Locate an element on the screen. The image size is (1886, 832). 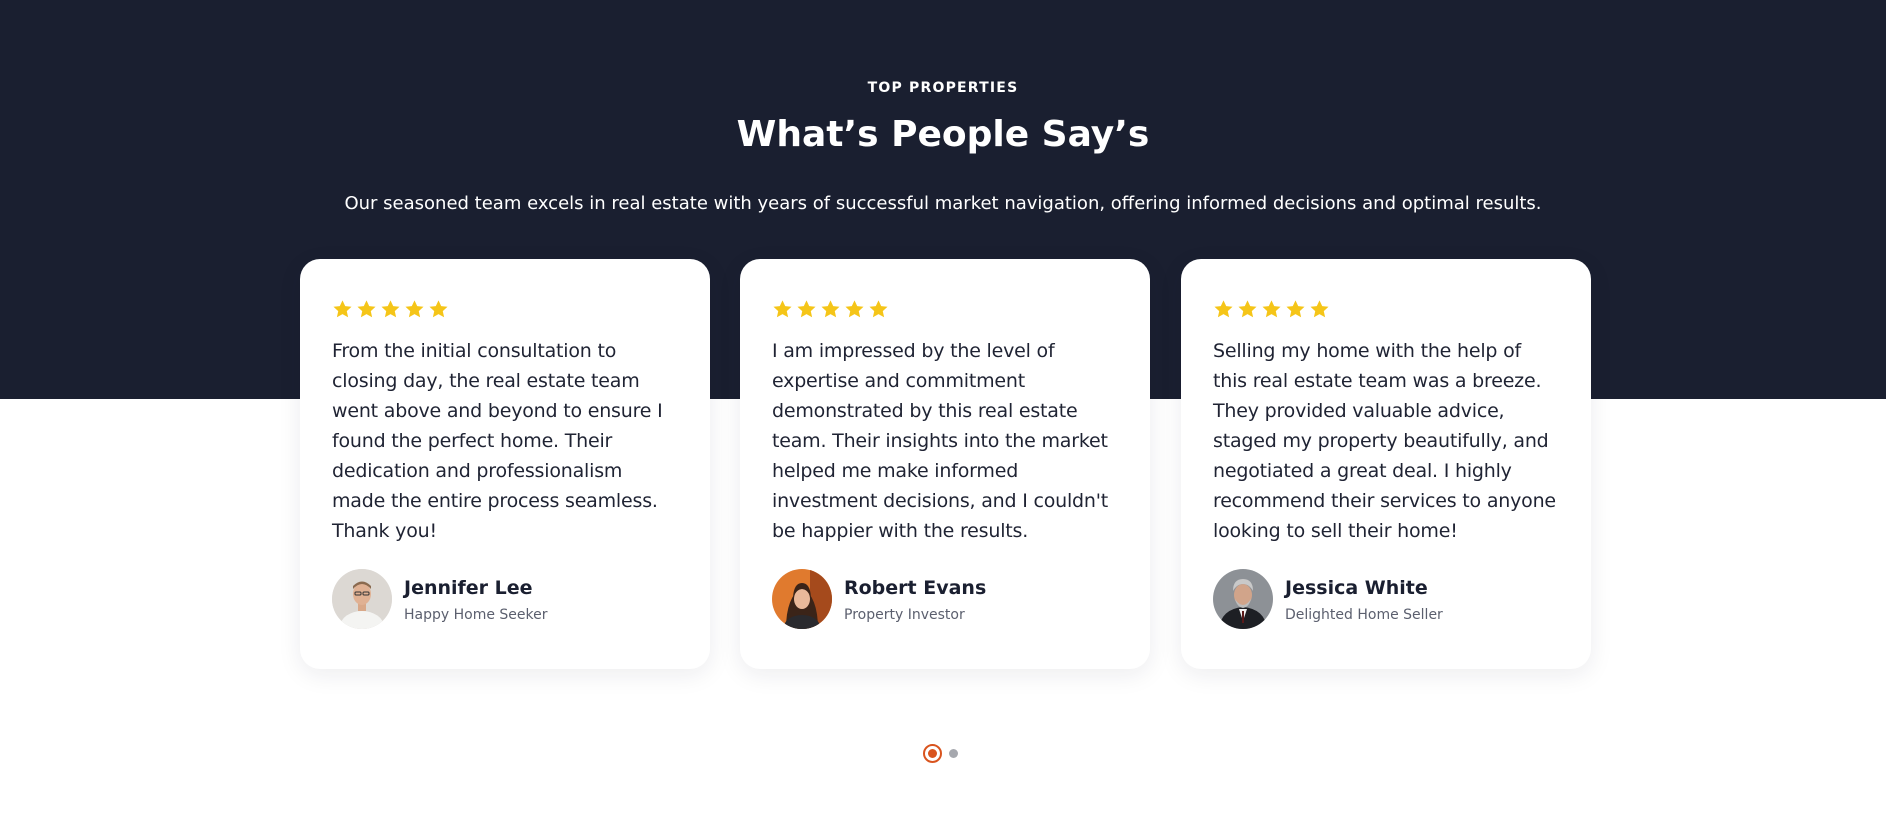
testimonial-author: Robert Evans Property Investor is located at coordinates (879, 599).